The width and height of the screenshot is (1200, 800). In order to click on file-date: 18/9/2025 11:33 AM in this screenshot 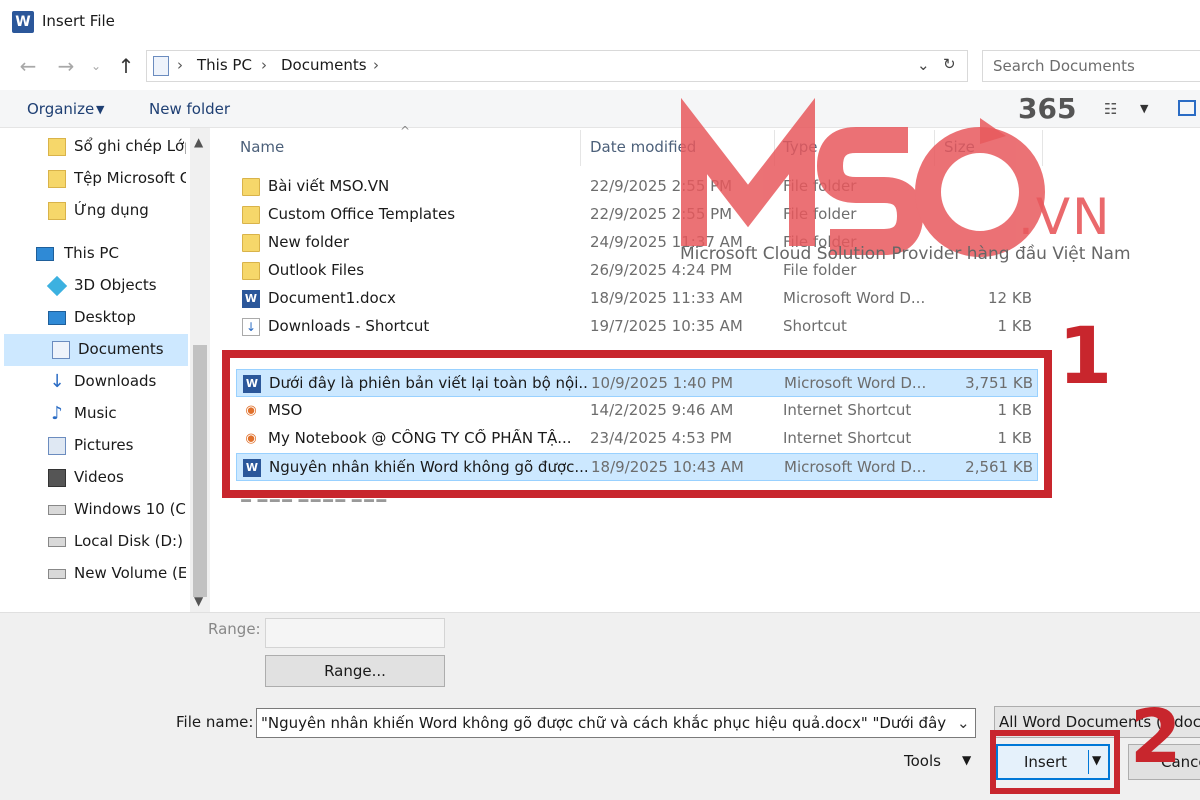, I will do `click(666, 298)`.